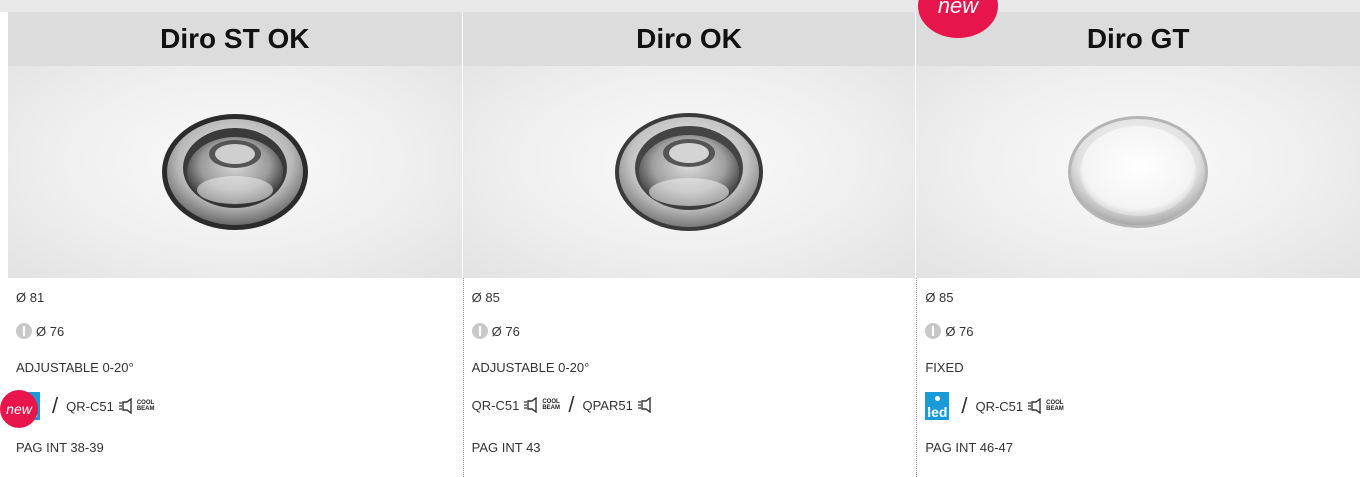 This screenshot has width=1360, height=477. I want to click on product-title: Diro ST OK, so click(235, 39).